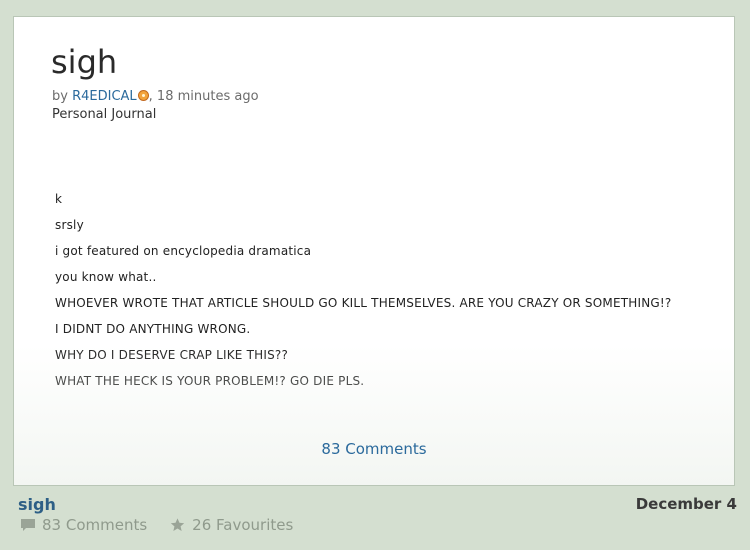  Describe the element at coordinates (203, 96) in the screenshot. I see `post-time: , 18 minutes ago` at that location.